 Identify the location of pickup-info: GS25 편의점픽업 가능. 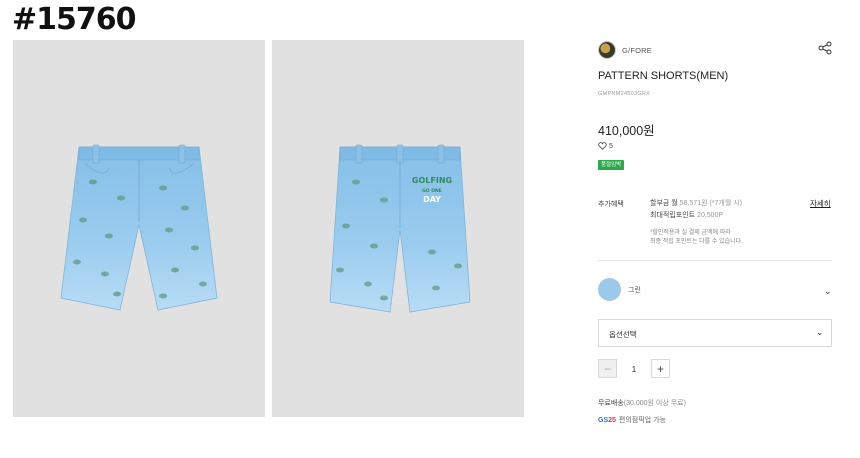
(632, 420).